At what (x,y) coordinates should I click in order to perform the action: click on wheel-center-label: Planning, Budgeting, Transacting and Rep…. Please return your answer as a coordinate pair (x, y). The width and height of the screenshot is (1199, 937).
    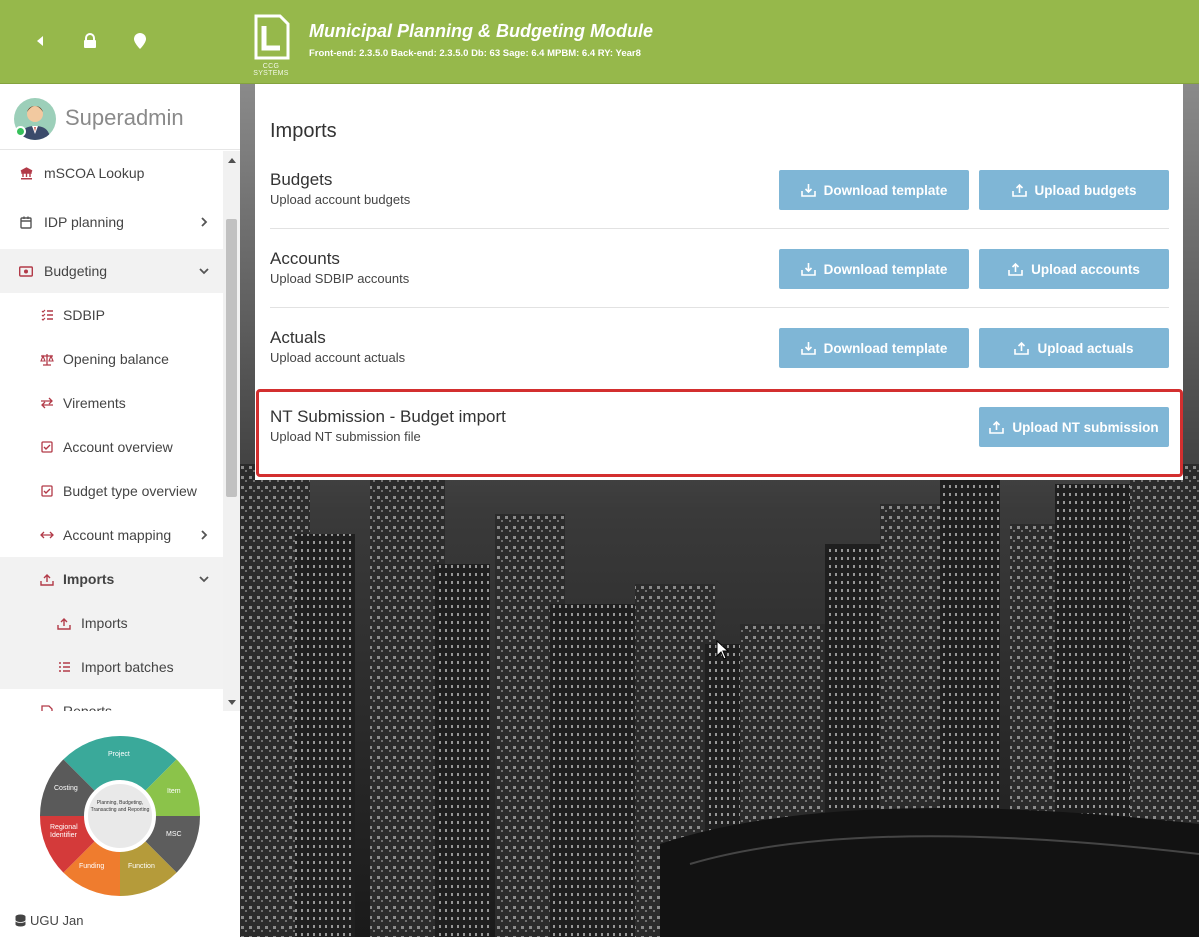
    Looking at the image, I should click on (120, 806).